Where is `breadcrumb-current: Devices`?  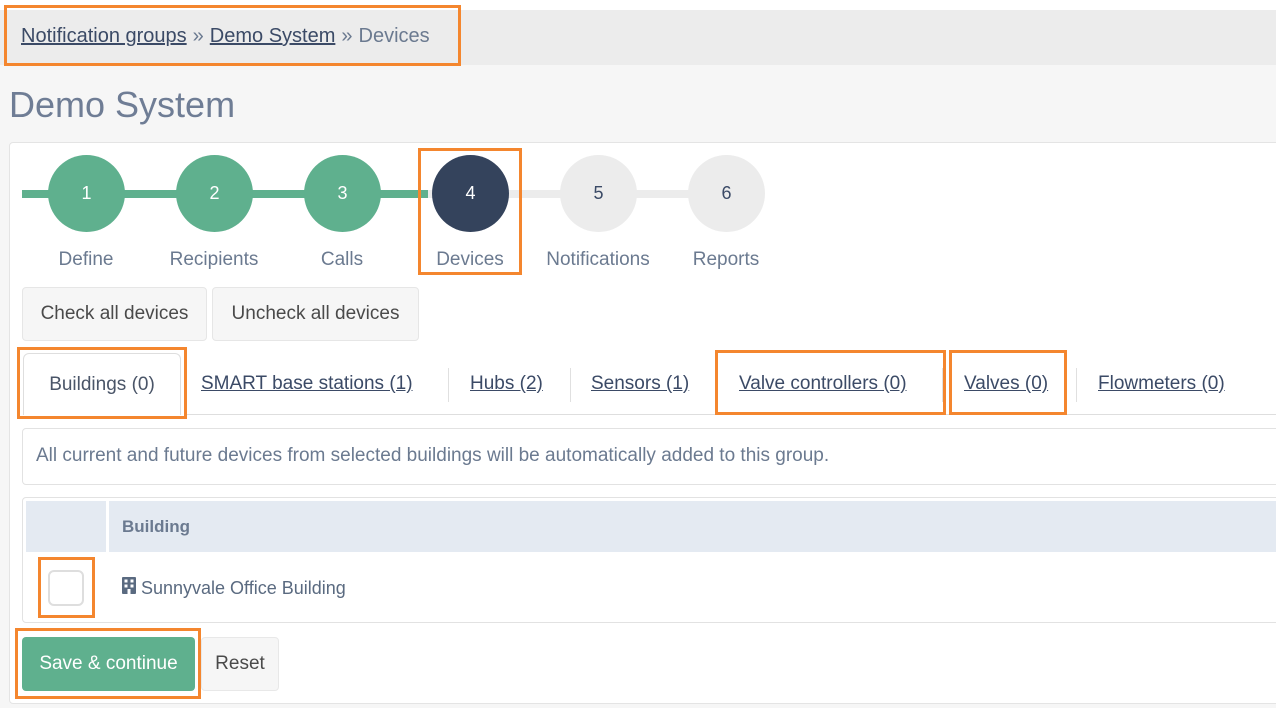
breadcrumb-current: Devices is located at coordinates (394, 36).